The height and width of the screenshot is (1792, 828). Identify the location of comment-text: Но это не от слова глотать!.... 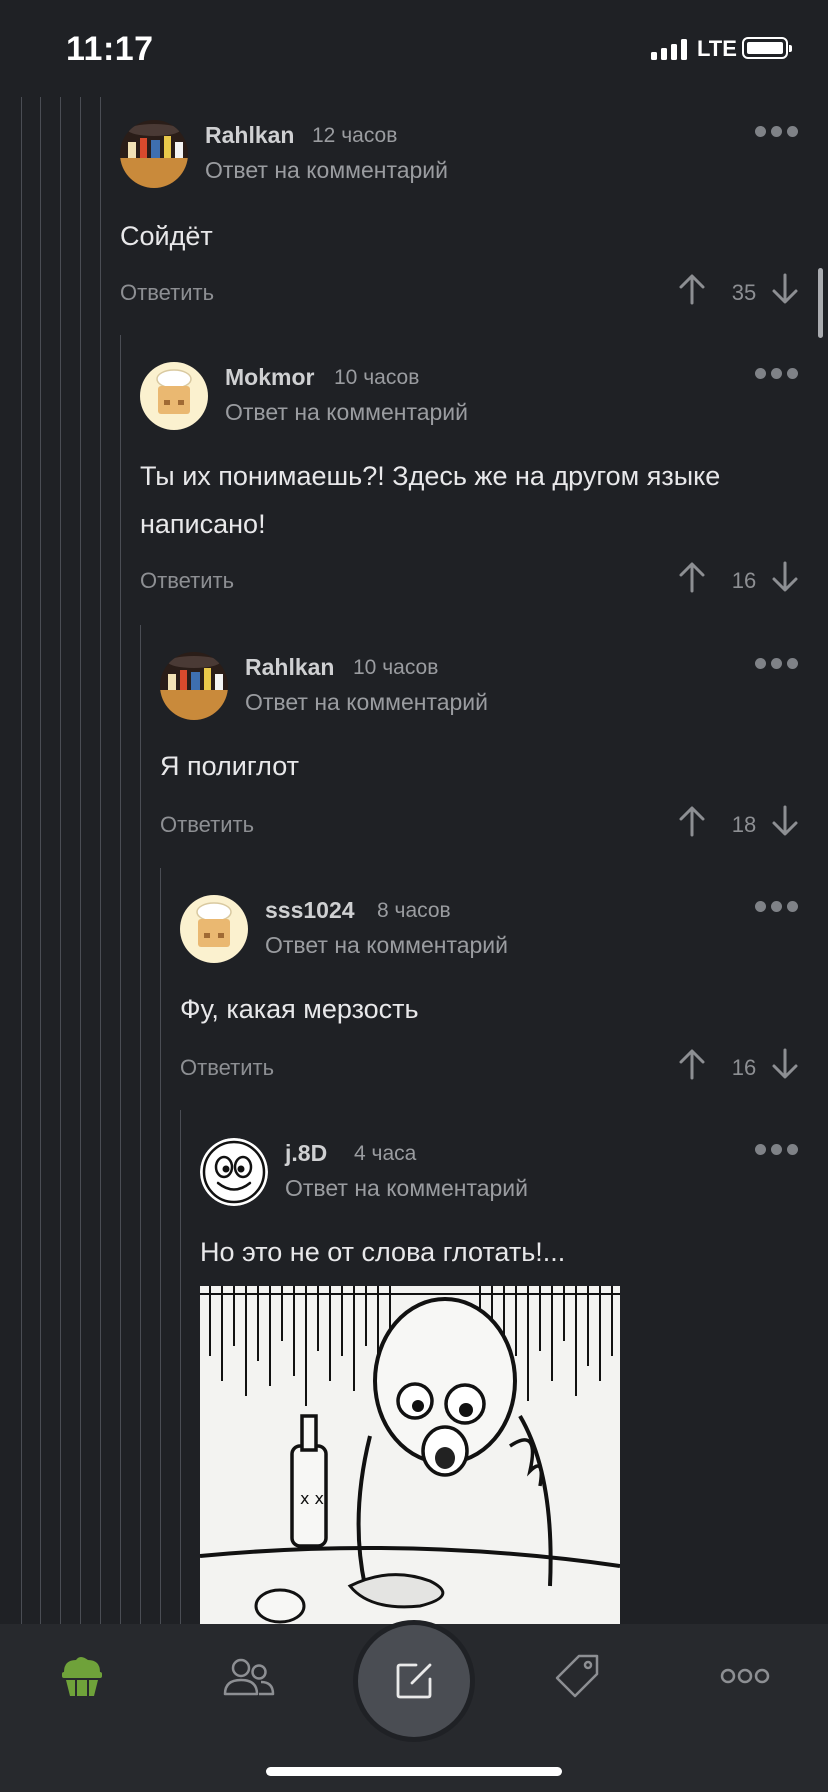
(383, 1252).